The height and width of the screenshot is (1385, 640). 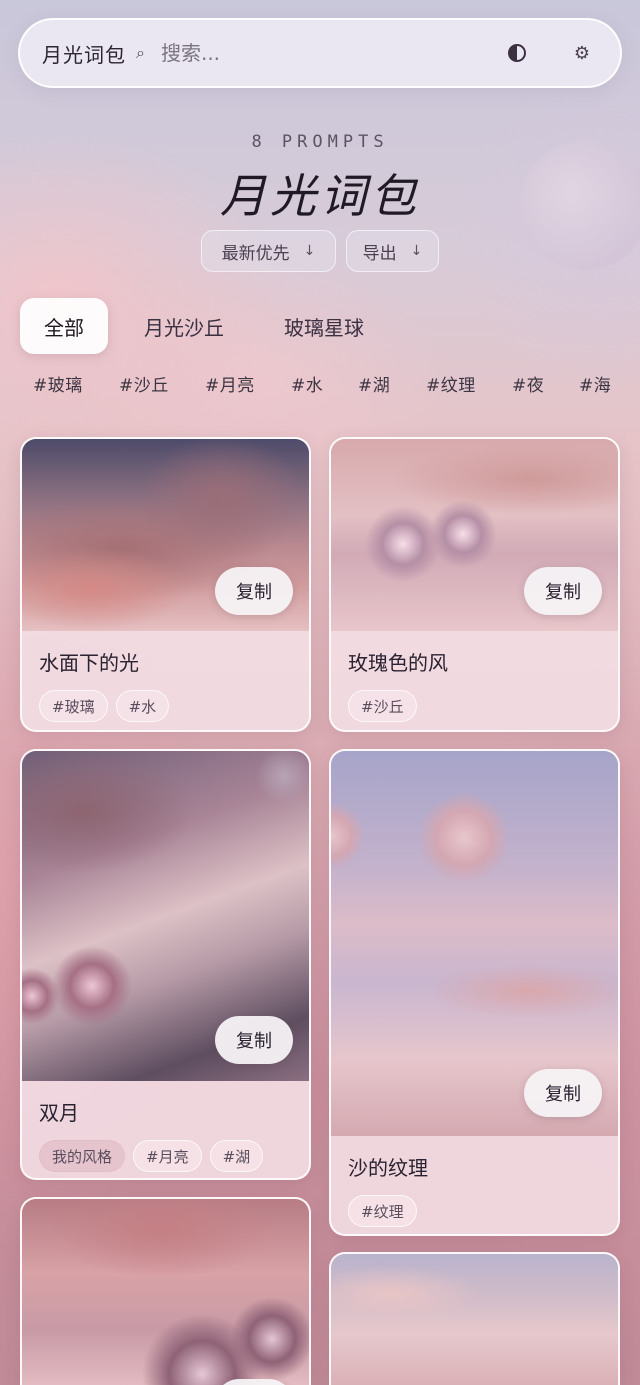 I want to click on card-title: 沙的纹理, so click(x=388, y=1168).